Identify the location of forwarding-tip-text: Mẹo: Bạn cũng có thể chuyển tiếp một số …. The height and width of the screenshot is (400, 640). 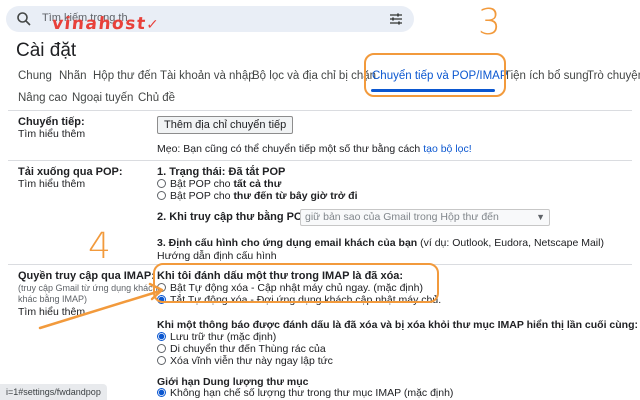
(290, 149).